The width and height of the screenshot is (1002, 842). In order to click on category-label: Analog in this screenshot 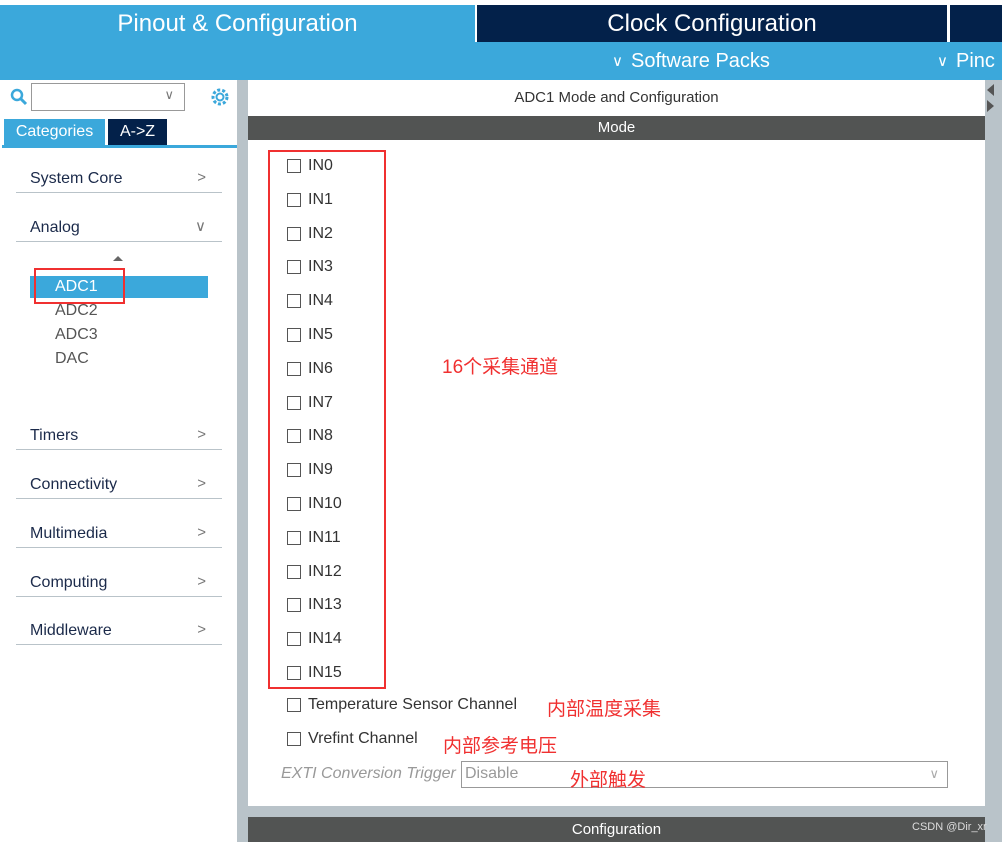, I will do `click(55, 227)`.